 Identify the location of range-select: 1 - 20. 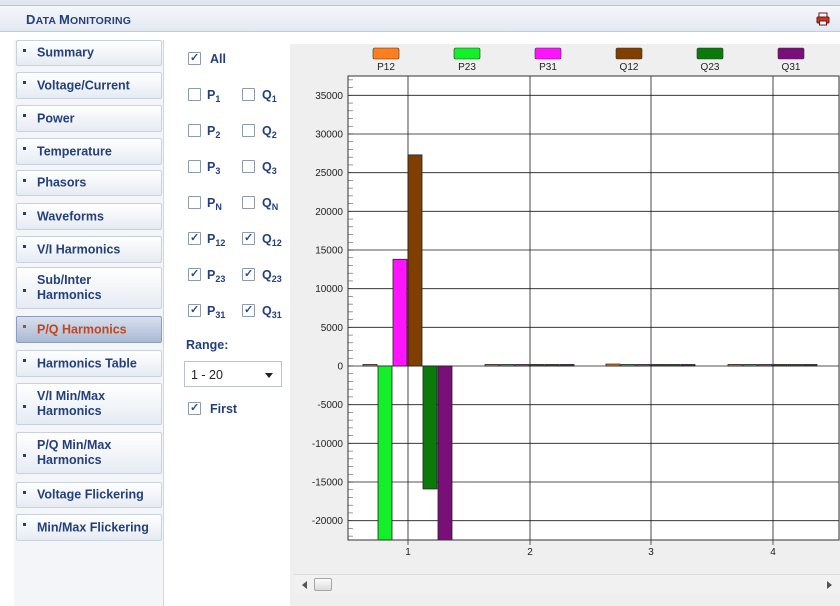
(233, 374).